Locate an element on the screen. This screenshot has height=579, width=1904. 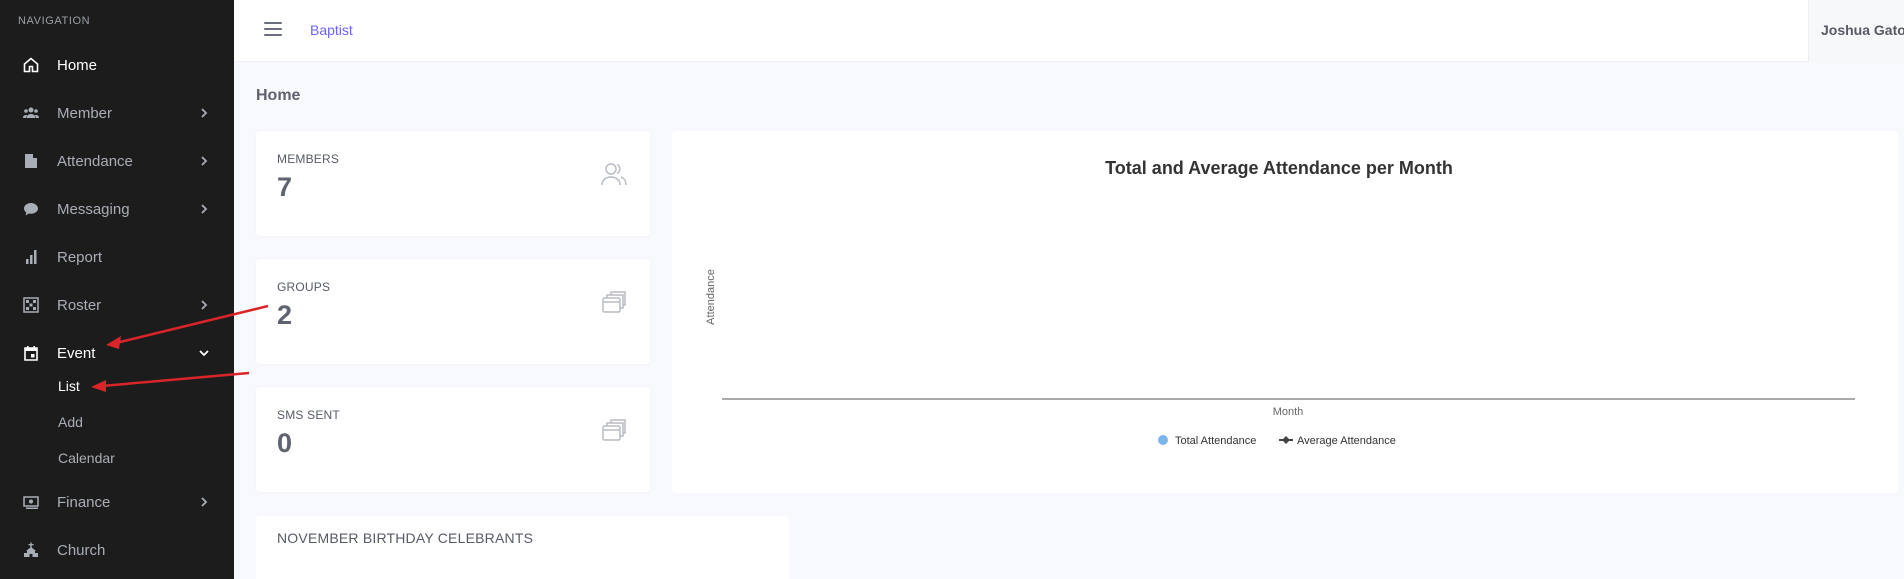
members-stat-card: MEMBERS 7 is located at coordinates (453, 183).